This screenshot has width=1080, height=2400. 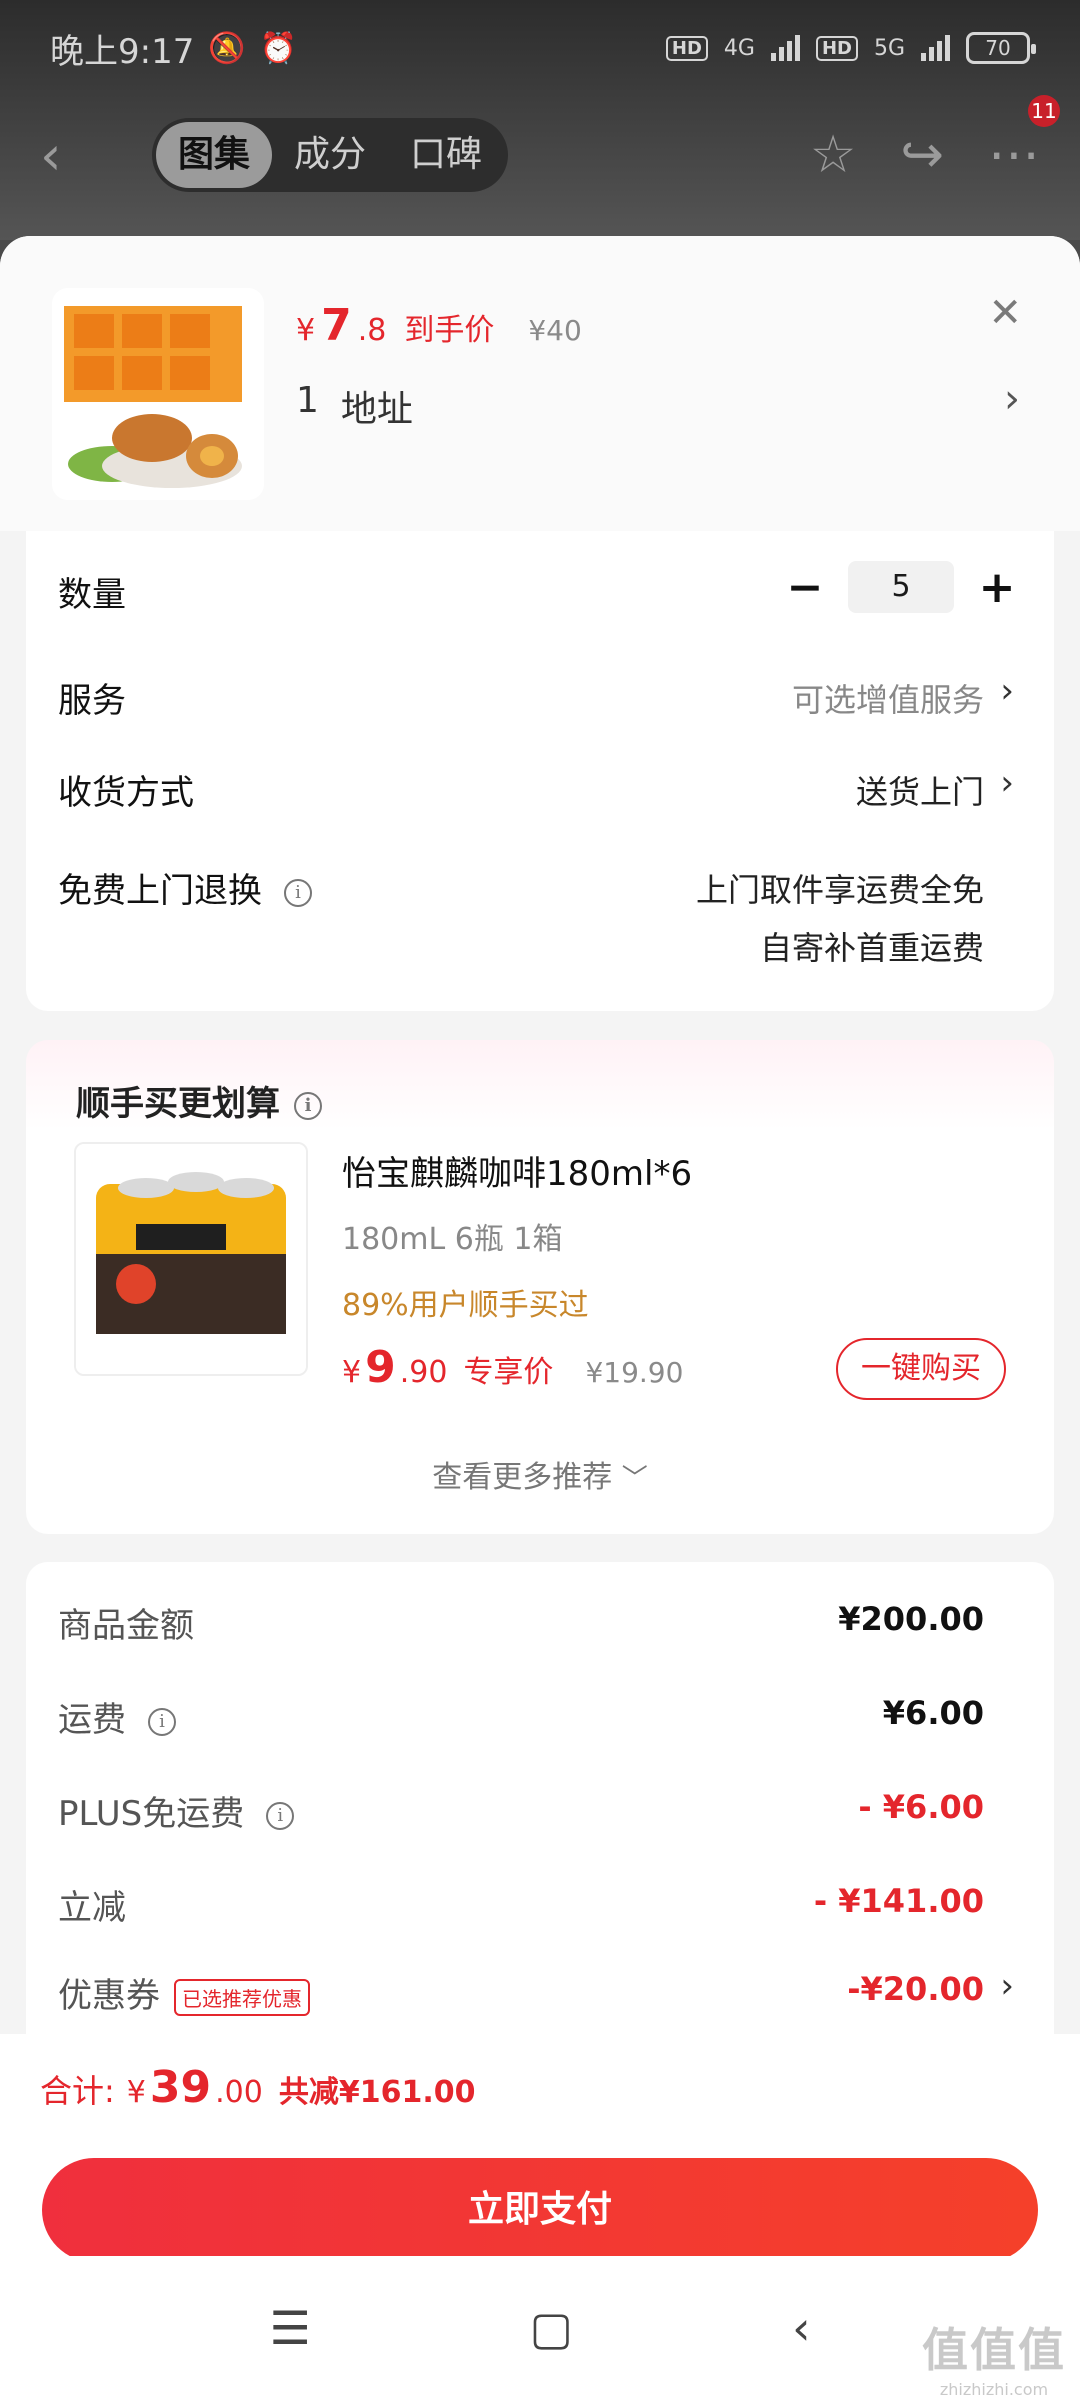 I want to click on favorite-star-icon: ☆, so click(x=833, y=155).